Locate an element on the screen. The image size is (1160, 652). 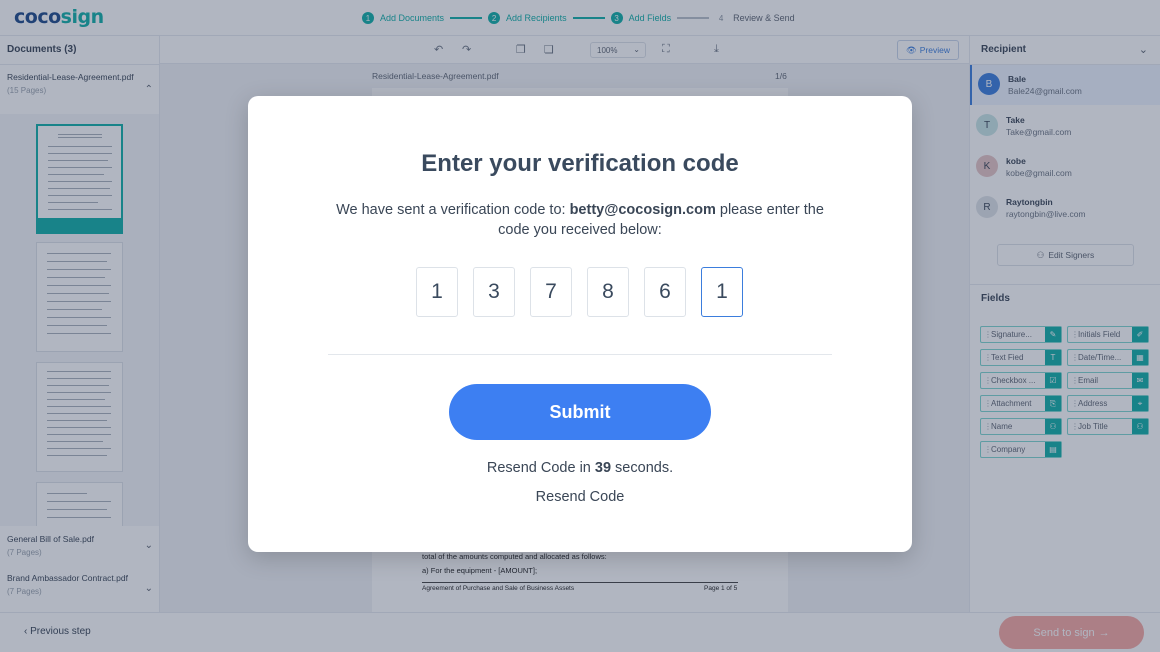
countdown-seconds: 39 is located at coordinates (603, 468).